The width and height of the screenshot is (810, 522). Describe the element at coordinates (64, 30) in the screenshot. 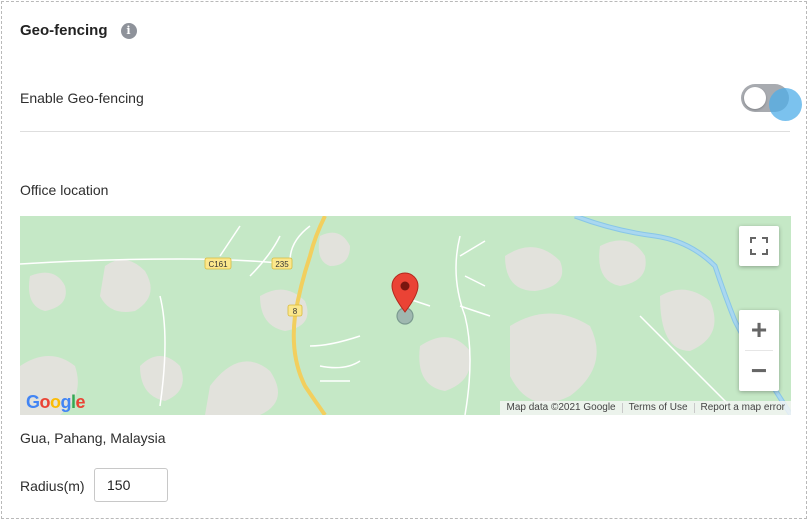

I see `section-title: Geo-fencing` at that location.